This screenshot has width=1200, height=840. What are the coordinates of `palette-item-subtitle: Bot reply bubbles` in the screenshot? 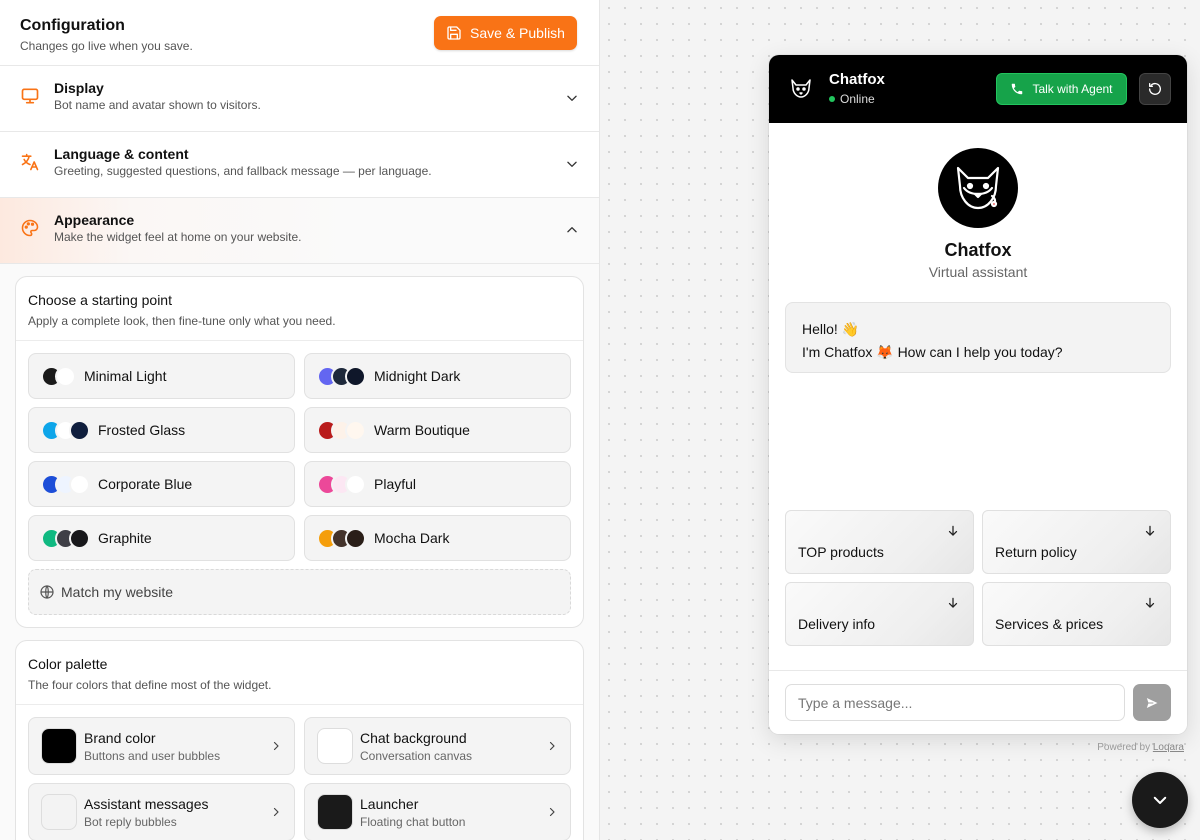 It's located at (130, 821).